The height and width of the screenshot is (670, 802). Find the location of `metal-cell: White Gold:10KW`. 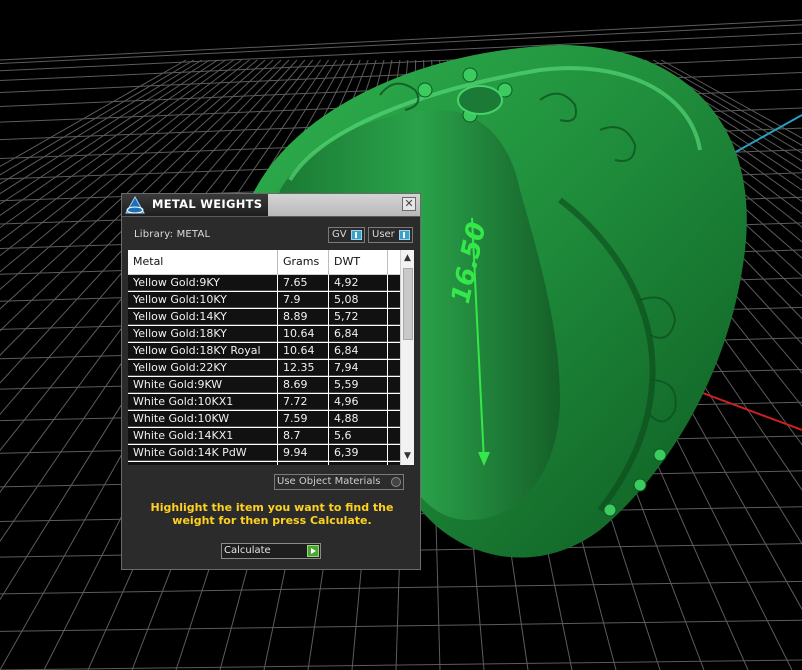

metal-cell: White Gold:10KW is located at coordinates (203, 419).